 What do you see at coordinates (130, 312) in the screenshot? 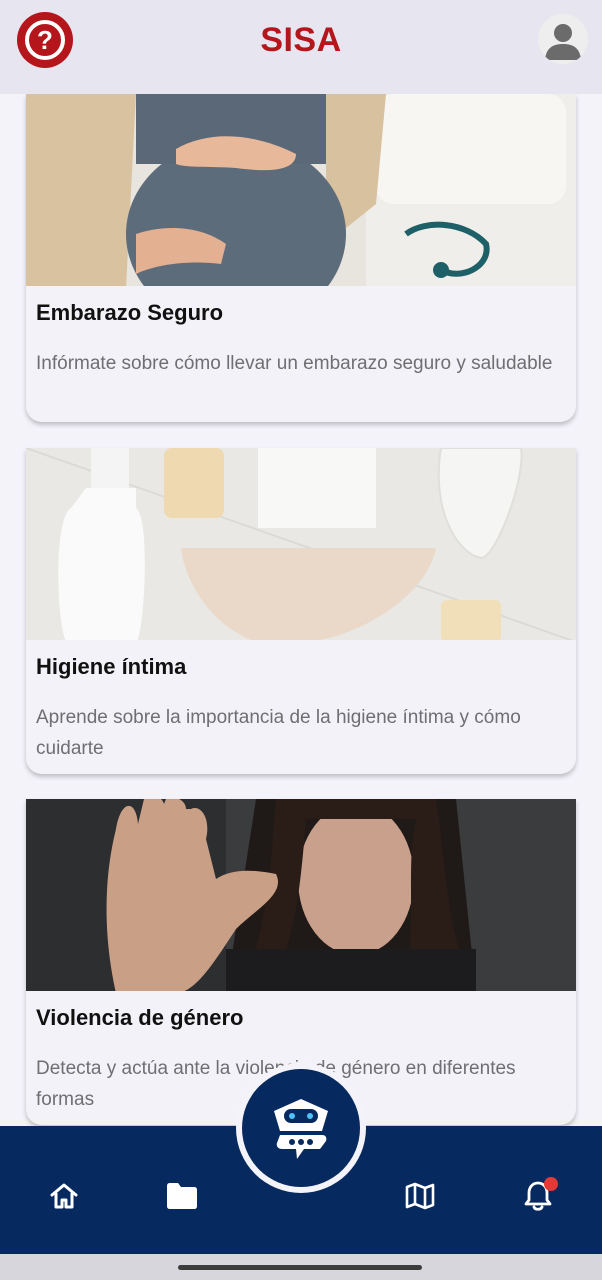
I see `card-title: Embarazo Seguro` at bounding box center [130, 312].